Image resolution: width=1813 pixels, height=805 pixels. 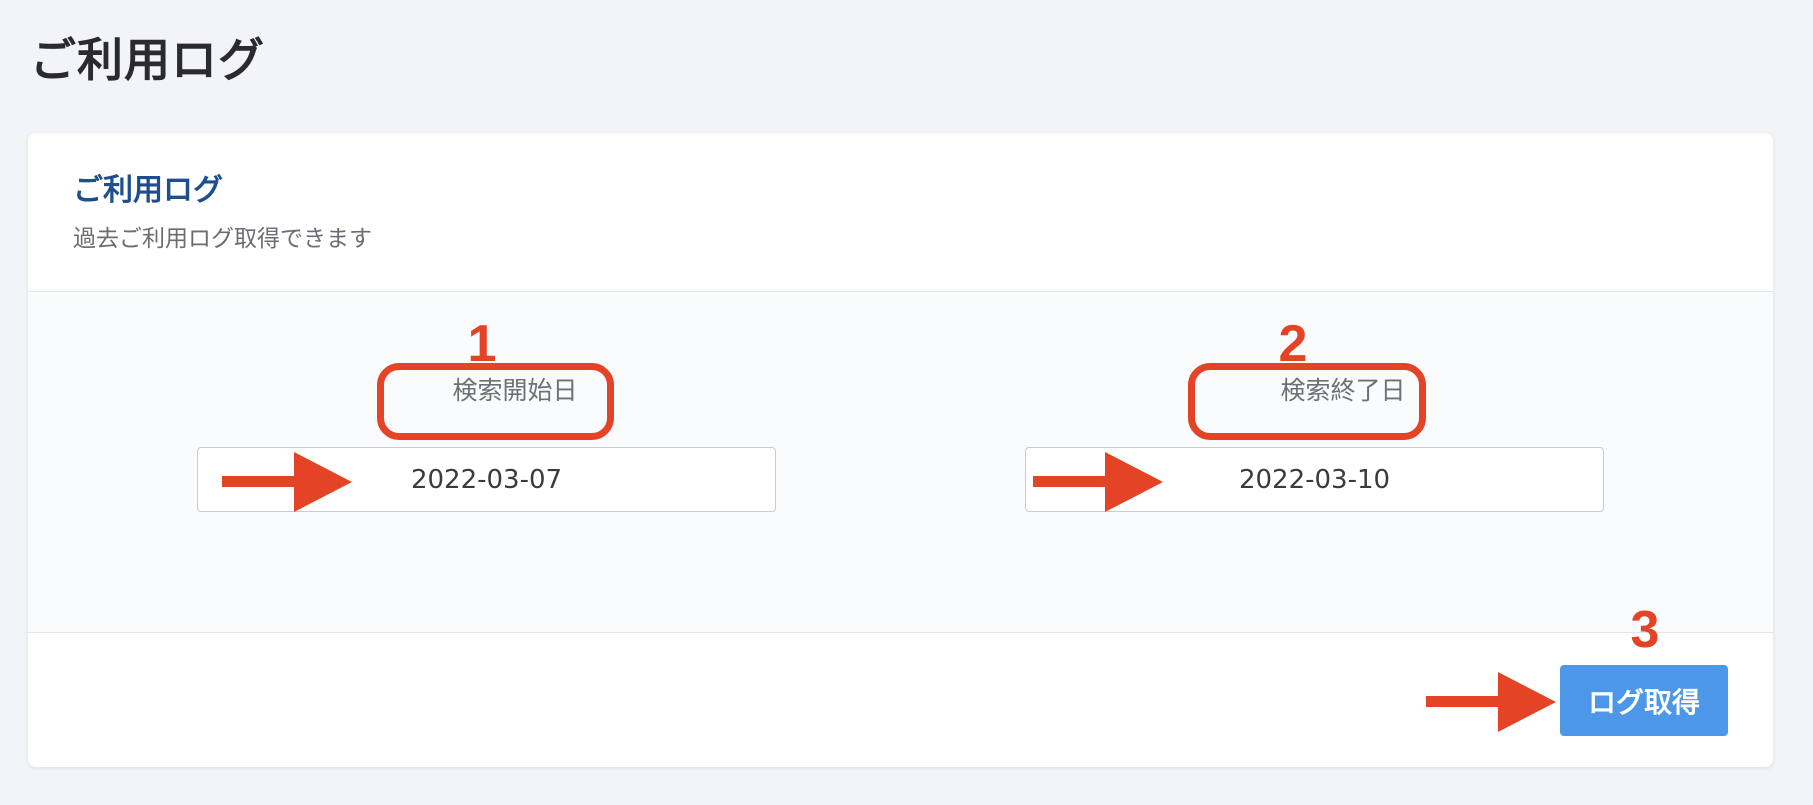 I want to click on fetch-log-button: ログ取得, so click(x=1644, y=700).